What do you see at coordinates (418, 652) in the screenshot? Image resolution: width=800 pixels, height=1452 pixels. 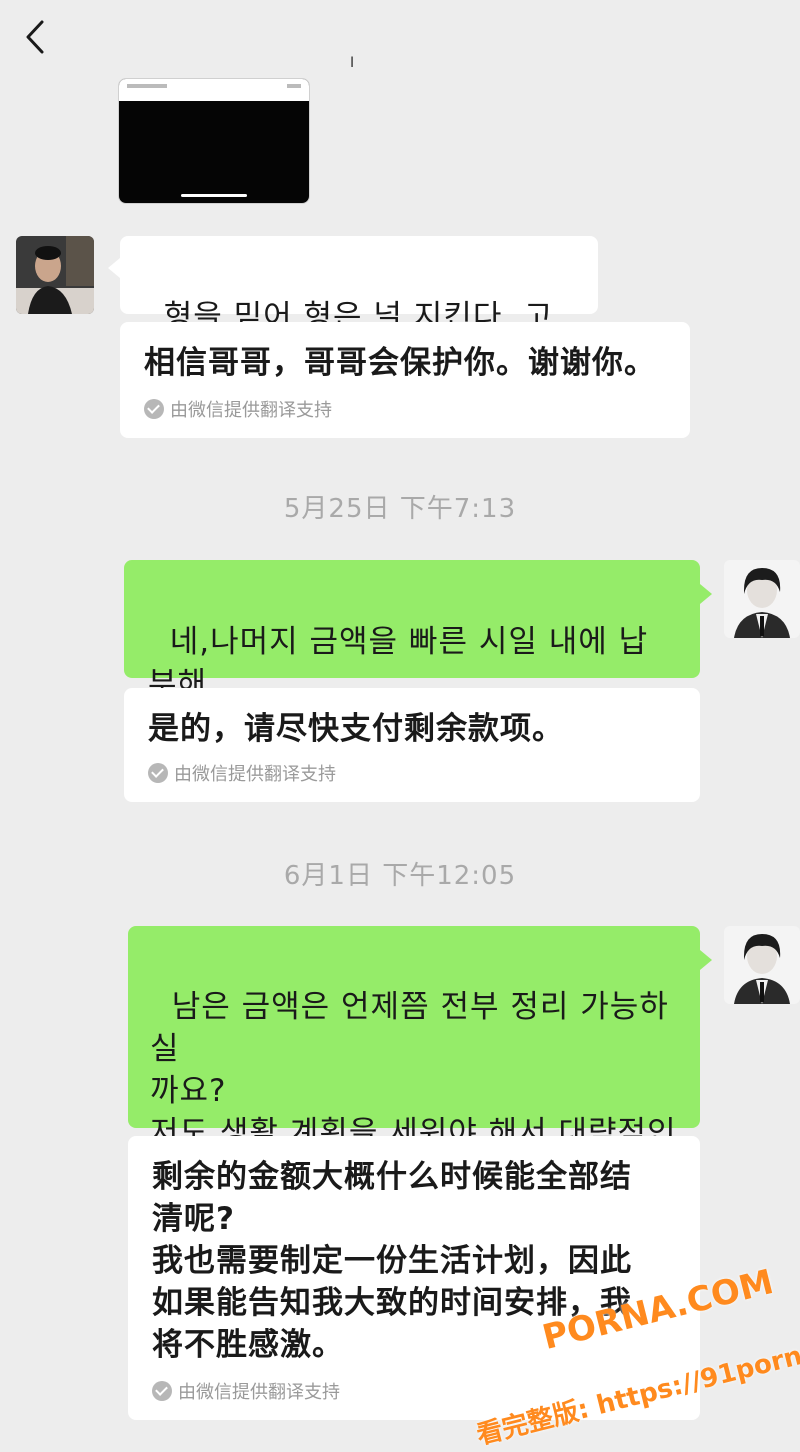 I see `sent-message-bubble: 네,나머지 금액을 빠른 시일 내에 납부해 주시기 바랍니다` at bounding box center [418, 652].